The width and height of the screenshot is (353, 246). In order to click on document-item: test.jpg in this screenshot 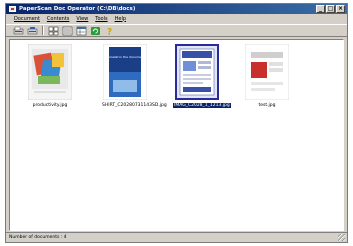, I will do `click(267, 75)`.